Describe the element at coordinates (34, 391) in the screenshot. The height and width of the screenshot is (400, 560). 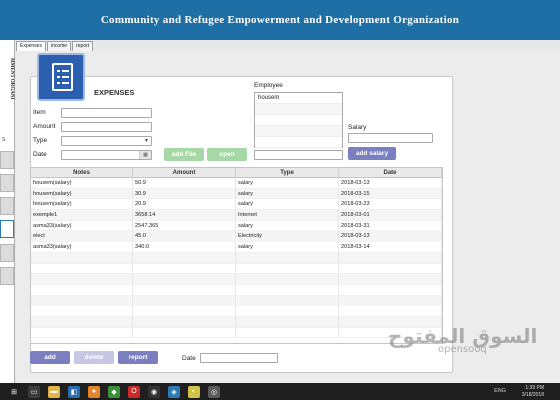
I see `task-view-icon: ▭` at that location.